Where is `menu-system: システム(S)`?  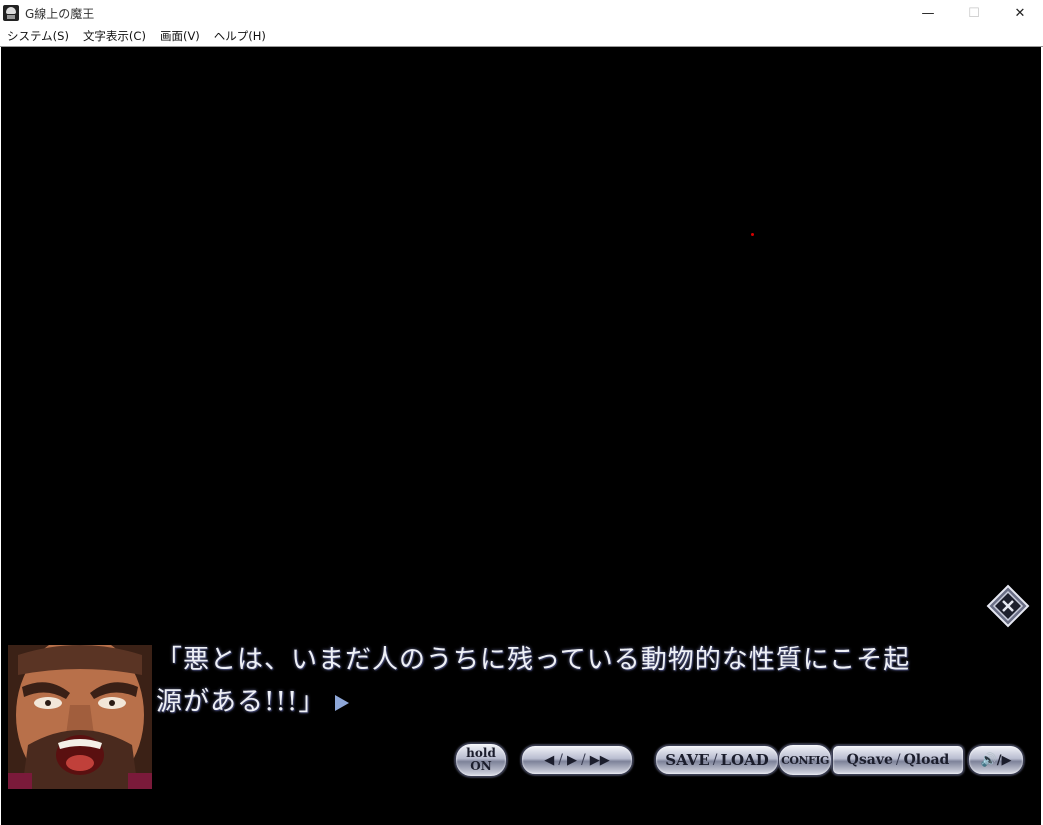 menu-system: システム(S) is located at coordinates (38, 36).